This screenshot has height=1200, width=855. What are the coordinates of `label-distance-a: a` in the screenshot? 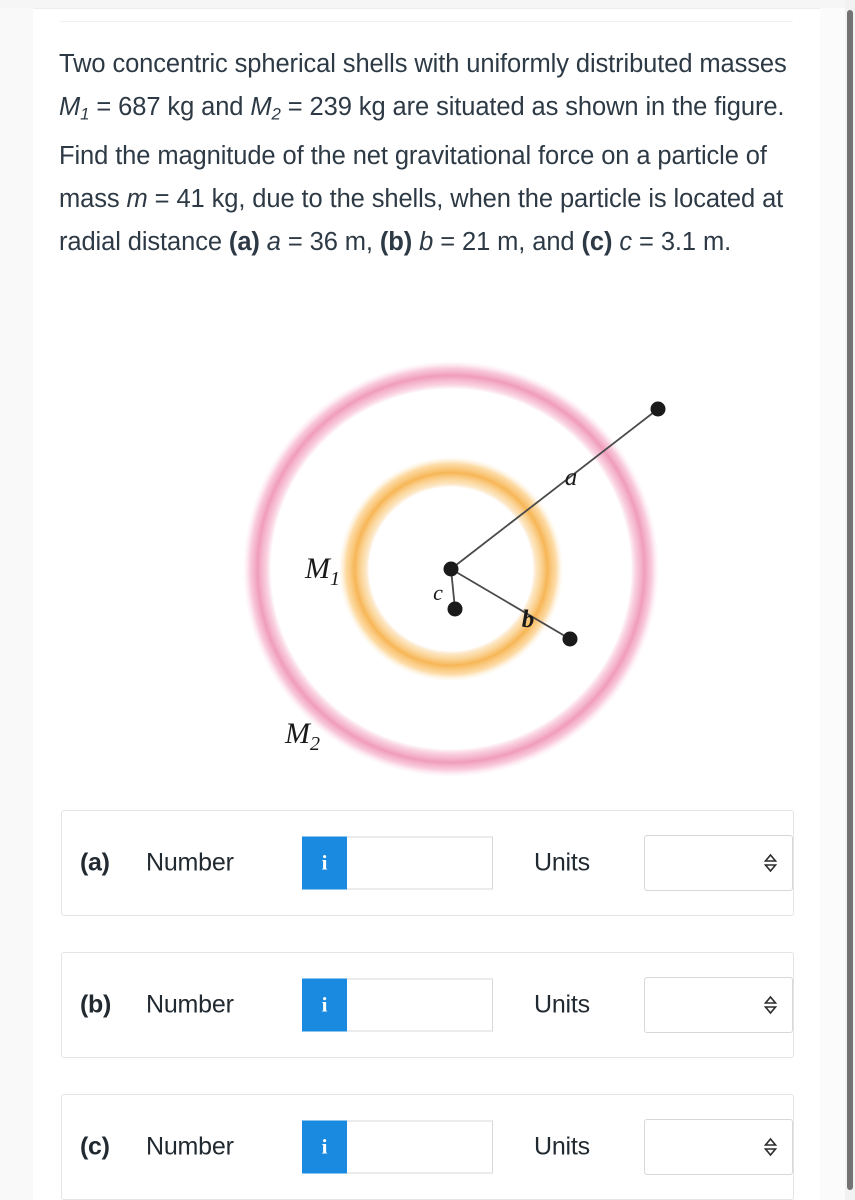 It's located at (571, 477).